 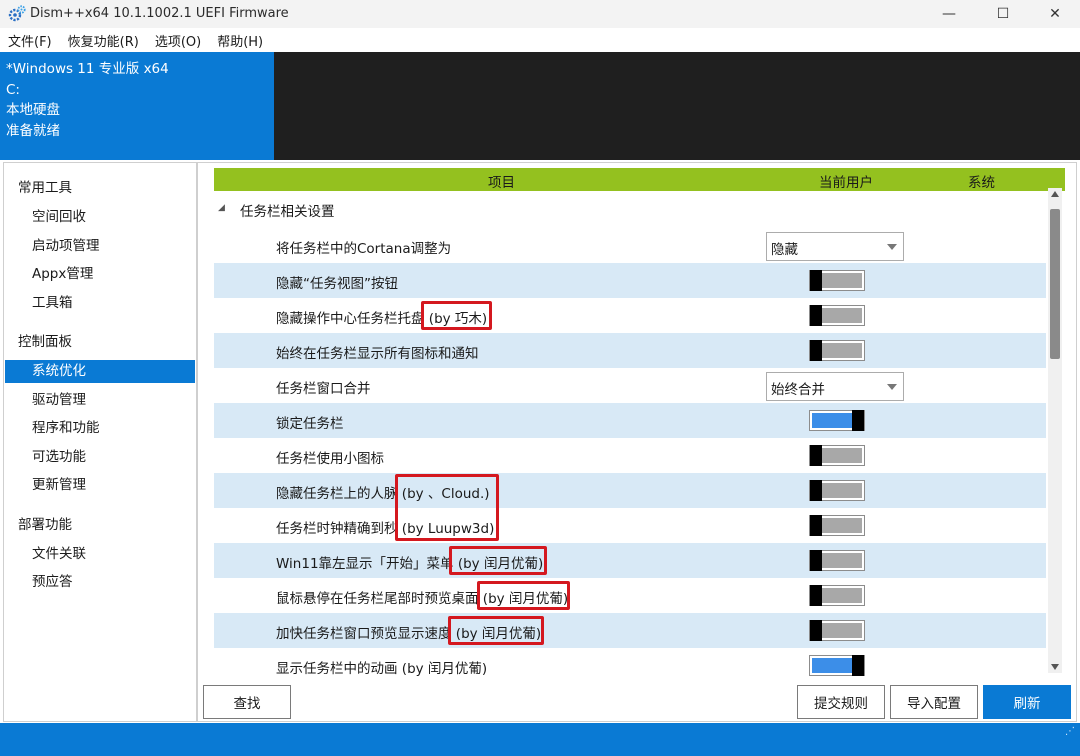 I want to click on taskbar-combine-select: 始终合并, so click(x=835, y=386).